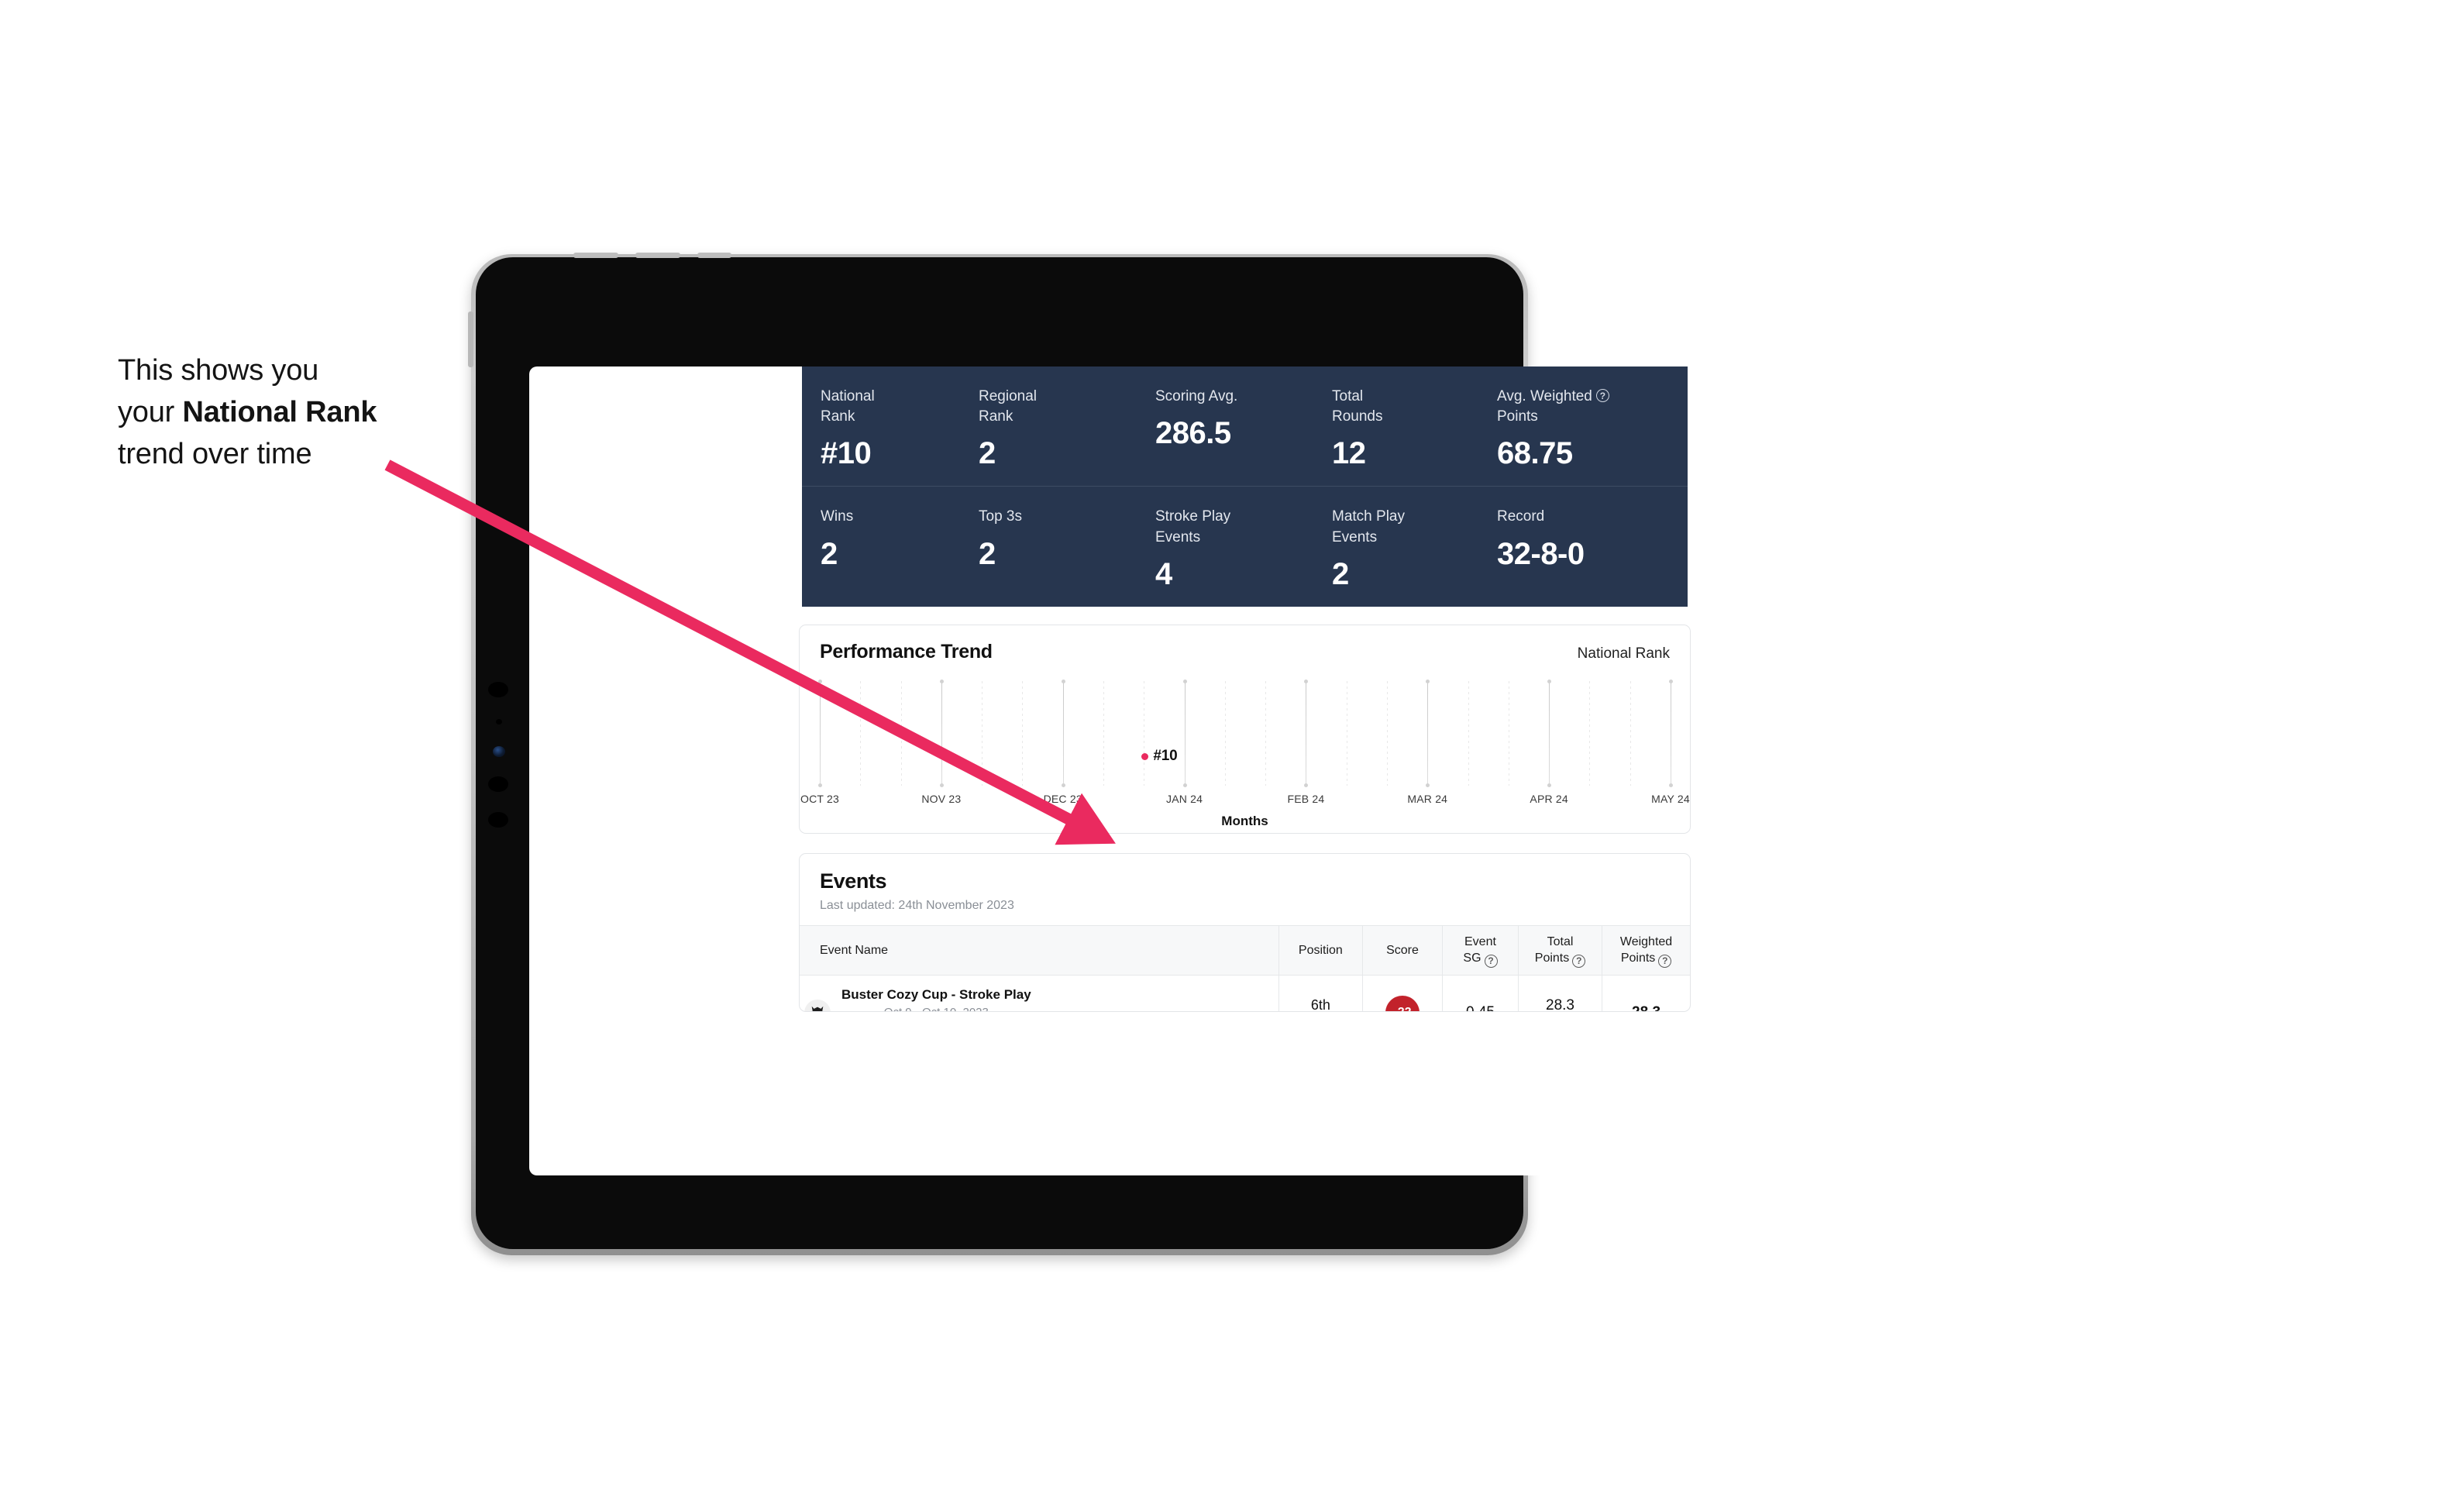  Describe the element at coordinates (1480, 1007) in the screenshot. I see `event-sg-value: 0.45` at that location.